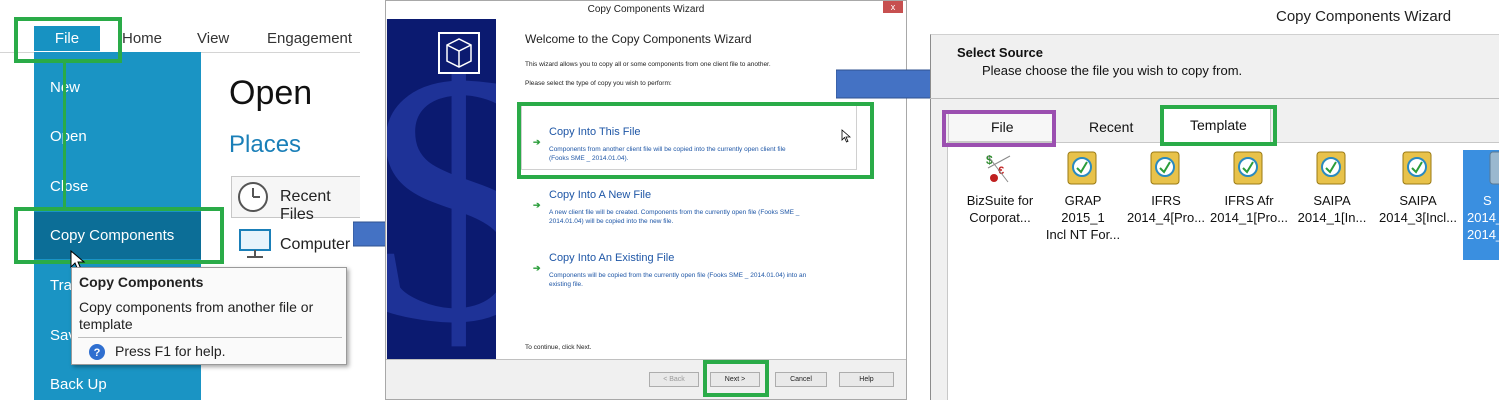  Describe the element at coordinates (611, 258) in the screenshot. I see `option-copy-into-existing-file: Copy Into An Existing File` at that location.